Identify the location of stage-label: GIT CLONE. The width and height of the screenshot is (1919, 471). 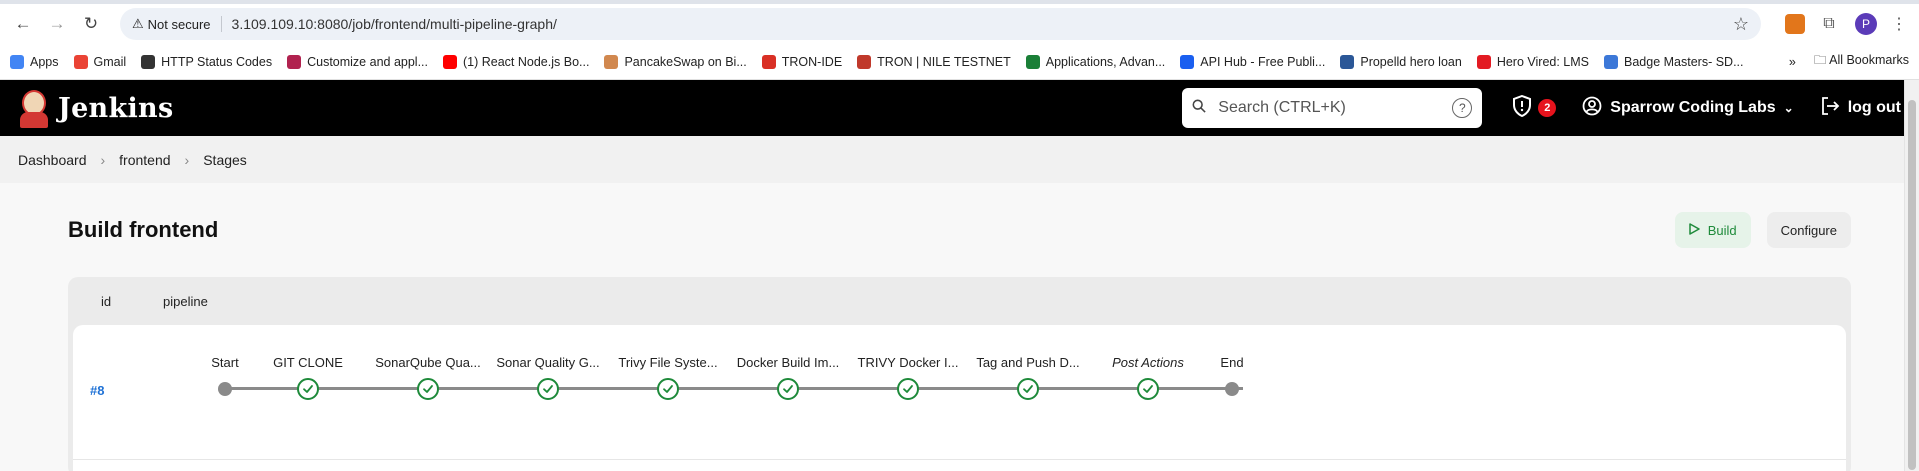
(308, 362).